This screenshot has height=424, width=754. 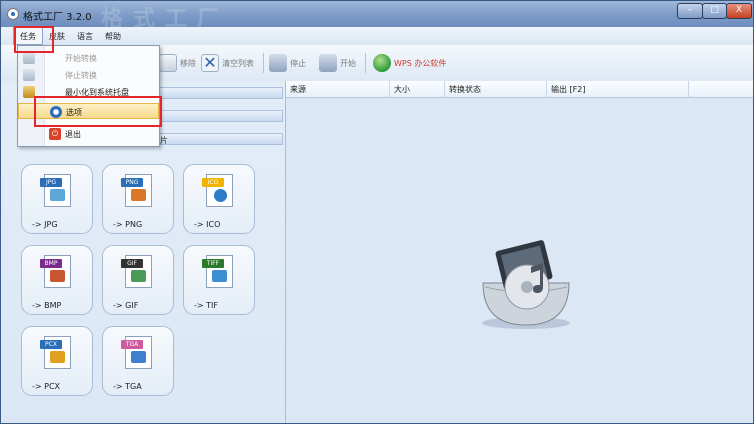 What do you see at coordinates (377, 16) in the screenshot?
I see `title-bar: 格式工厂 3.2.0 格式工厂 – □ X` at bounding box center [377, 16].